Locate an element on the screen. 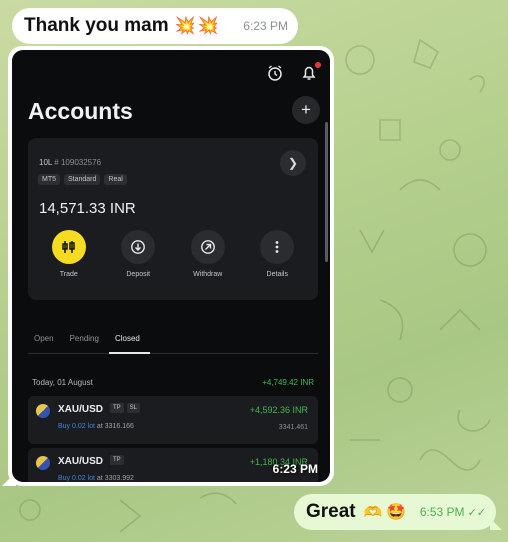 Image resolution: width=508 pixels, height=542 pixels. alarm-clock-icon is located at coordinates (275, 73).